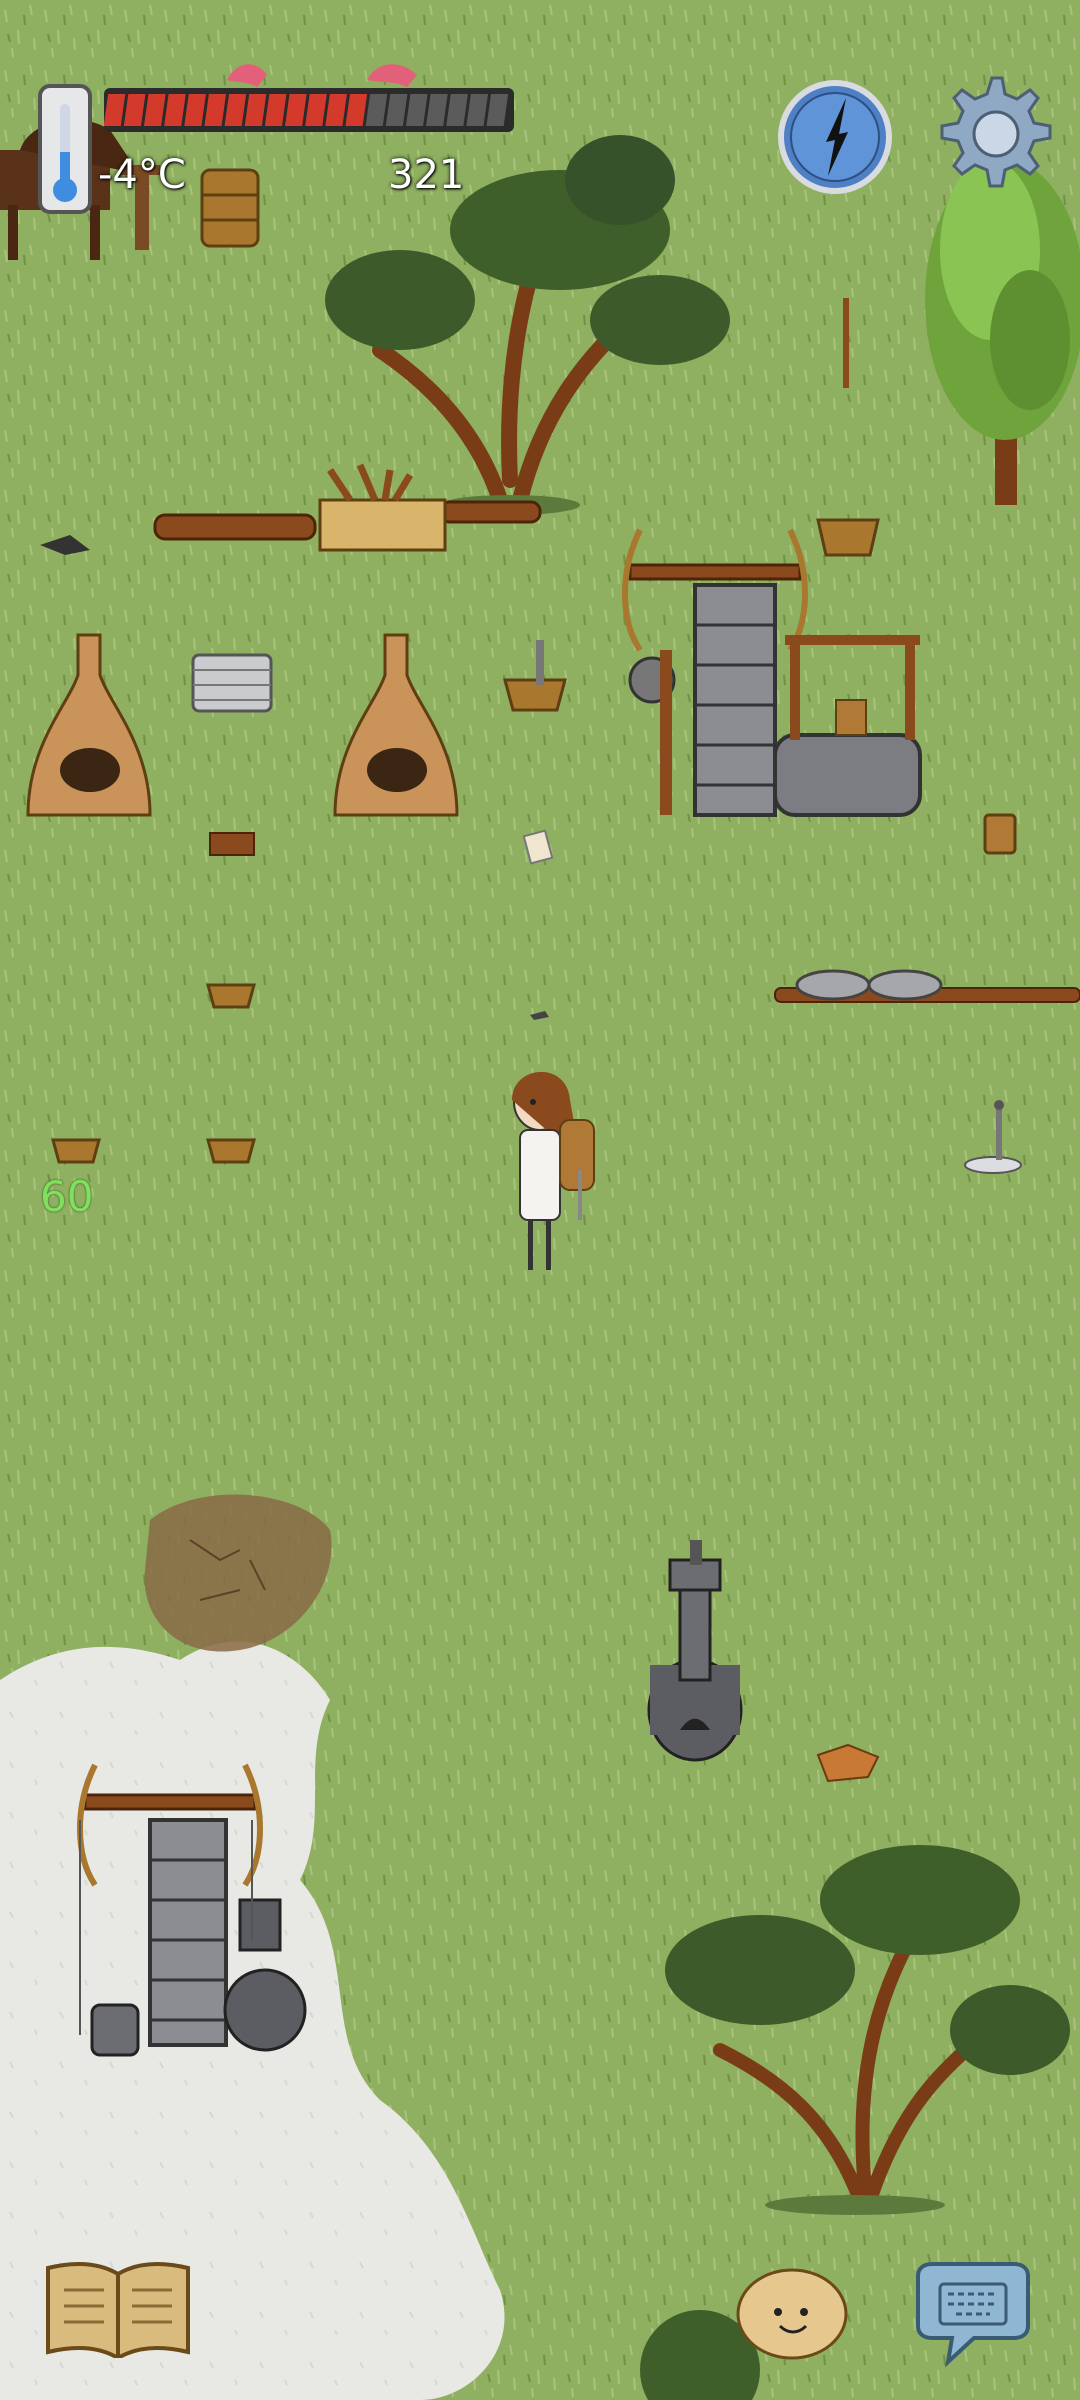 This screenshot has height=2400, width=1080. I want to click on settings-button, so click(992, 134).